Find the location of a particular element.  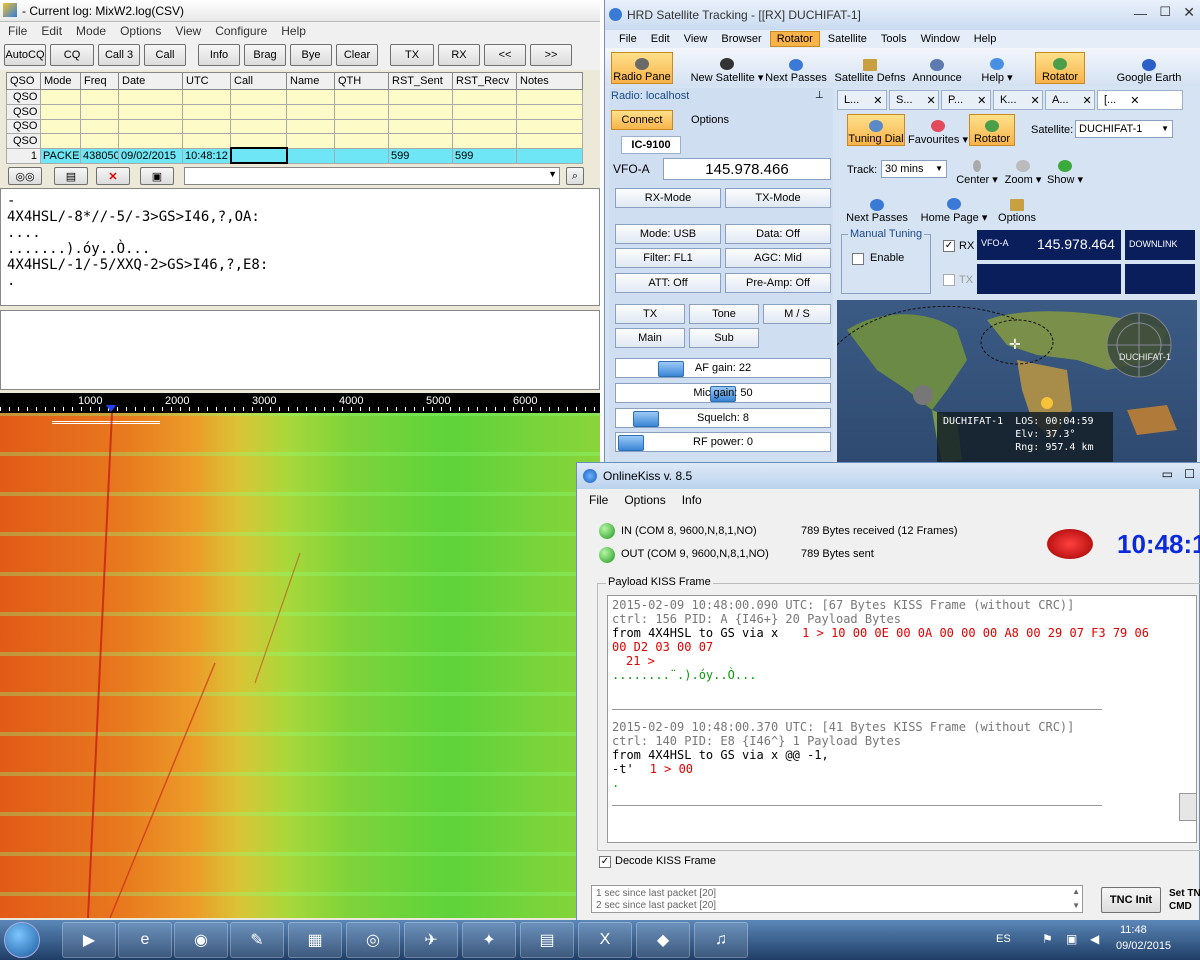

scroll-up-icon: ▲ is located at coordinates (1076, 892).